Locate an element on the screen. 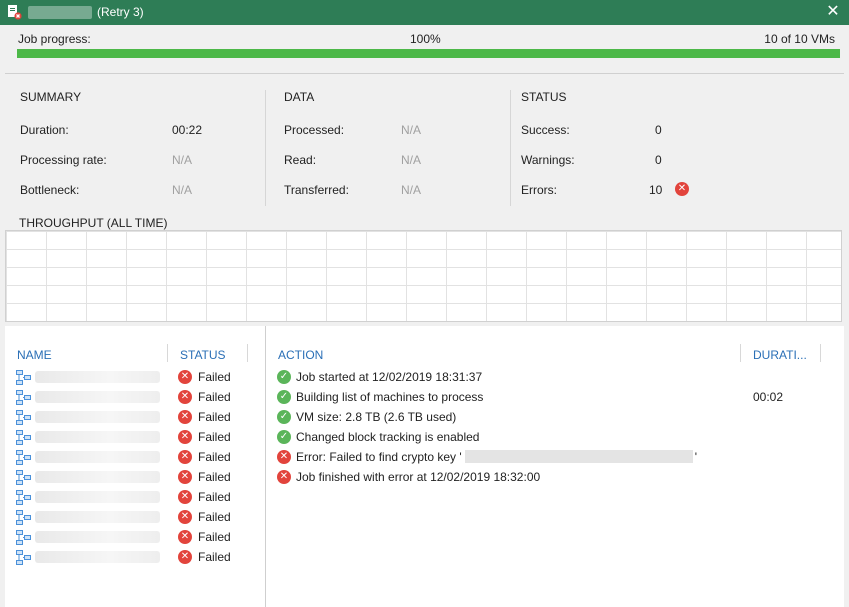  action-message: Building list of machines to process is located at coordinates (390, 397).